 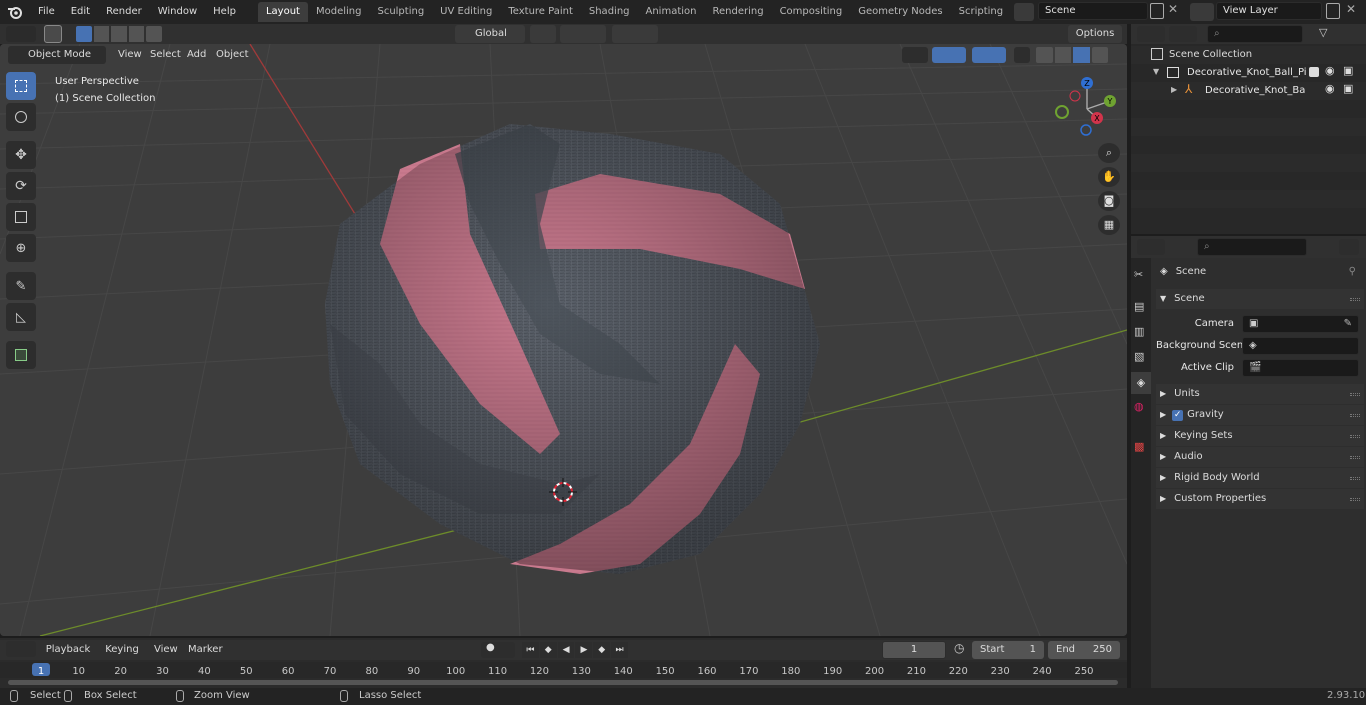 I want to click on selection-mode-buttons, so click(x=119, y=34).